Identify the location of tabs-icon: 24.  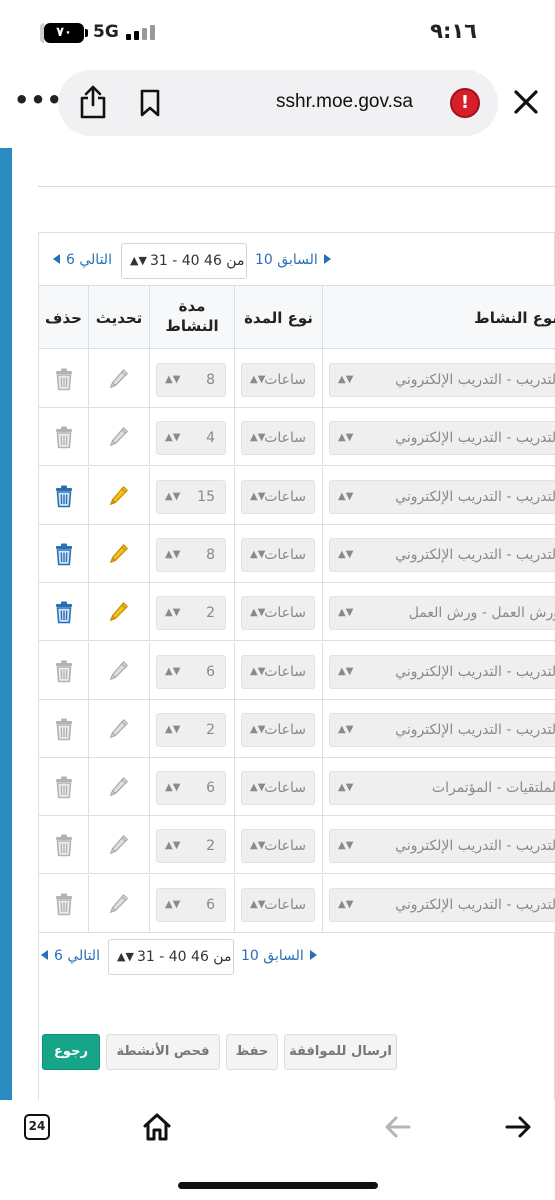
(37, 1127).